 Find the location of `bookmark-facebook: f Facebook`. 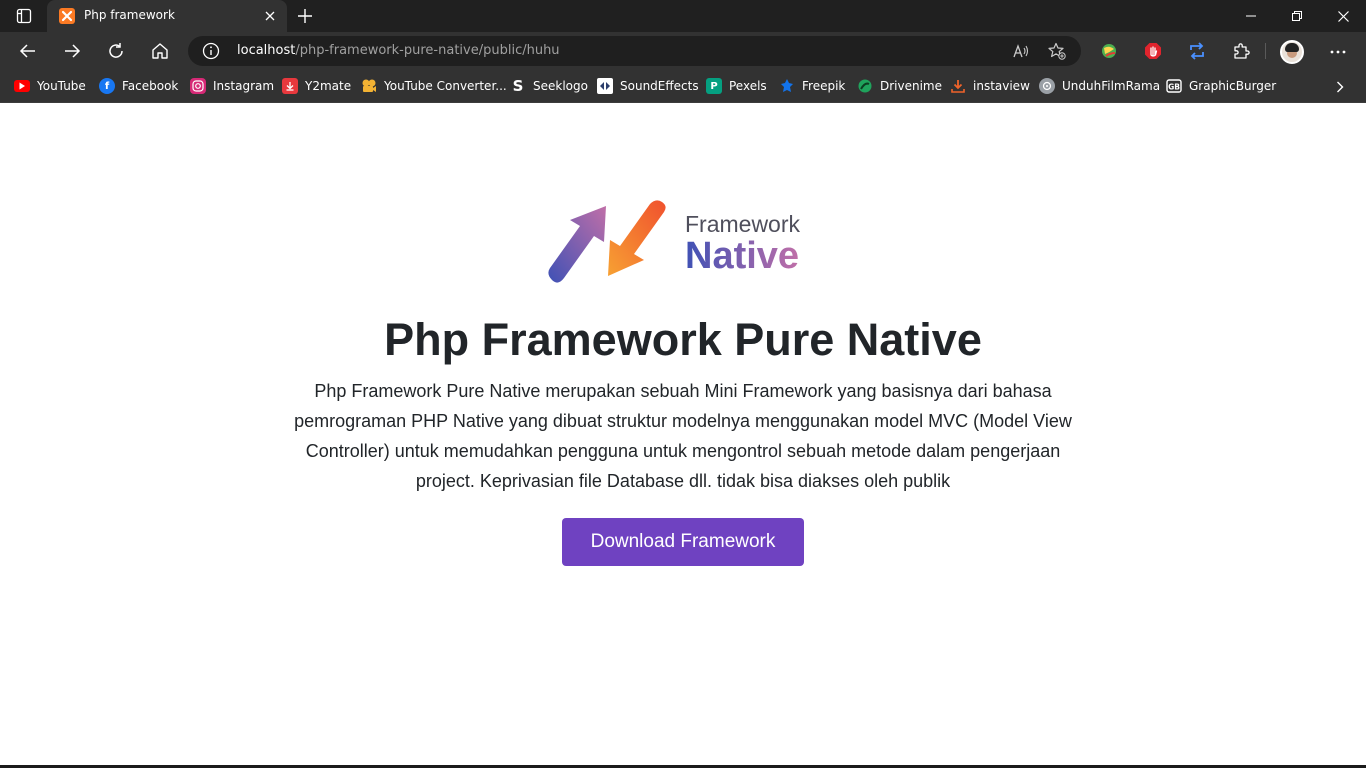

bookmark-facebook: f Facebook is located at coordinates (138, 86).